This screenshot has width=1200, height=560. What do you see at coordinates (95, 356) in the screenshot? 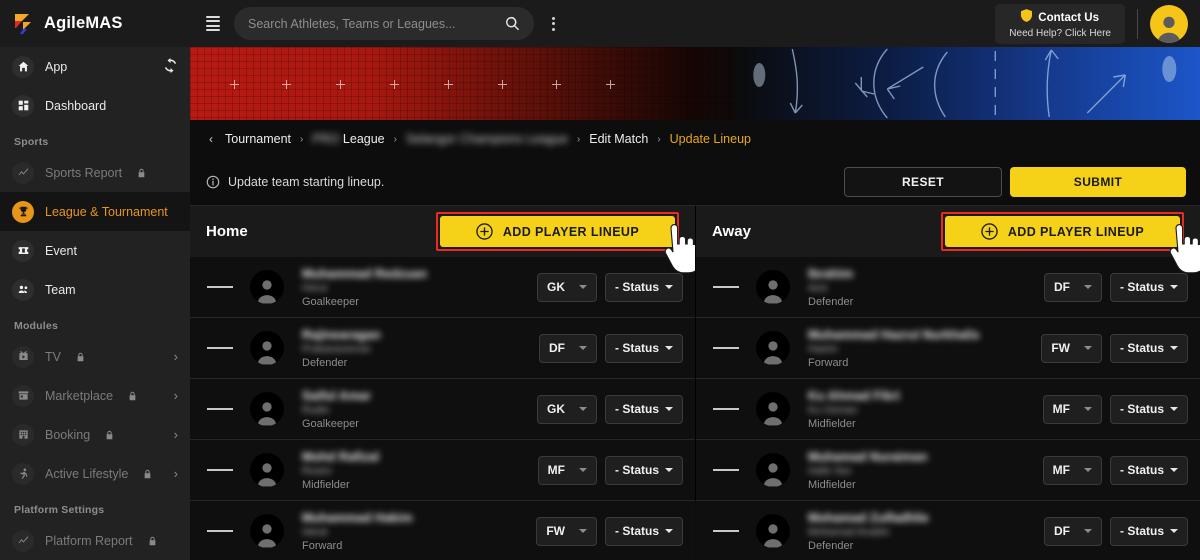
I see `sidebar-item-tv: TV ›` at bounding box center [95, 356].